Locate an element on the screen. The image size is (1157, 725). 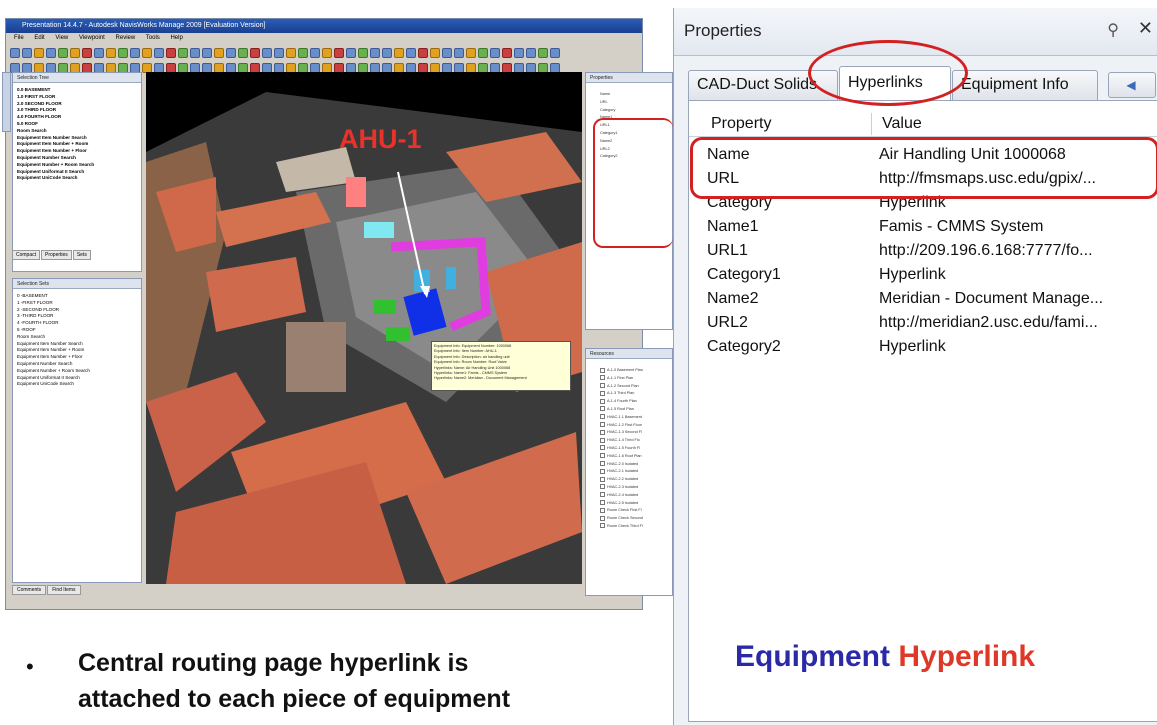
tree-item: Room Search is located at coordinates (55, 131).